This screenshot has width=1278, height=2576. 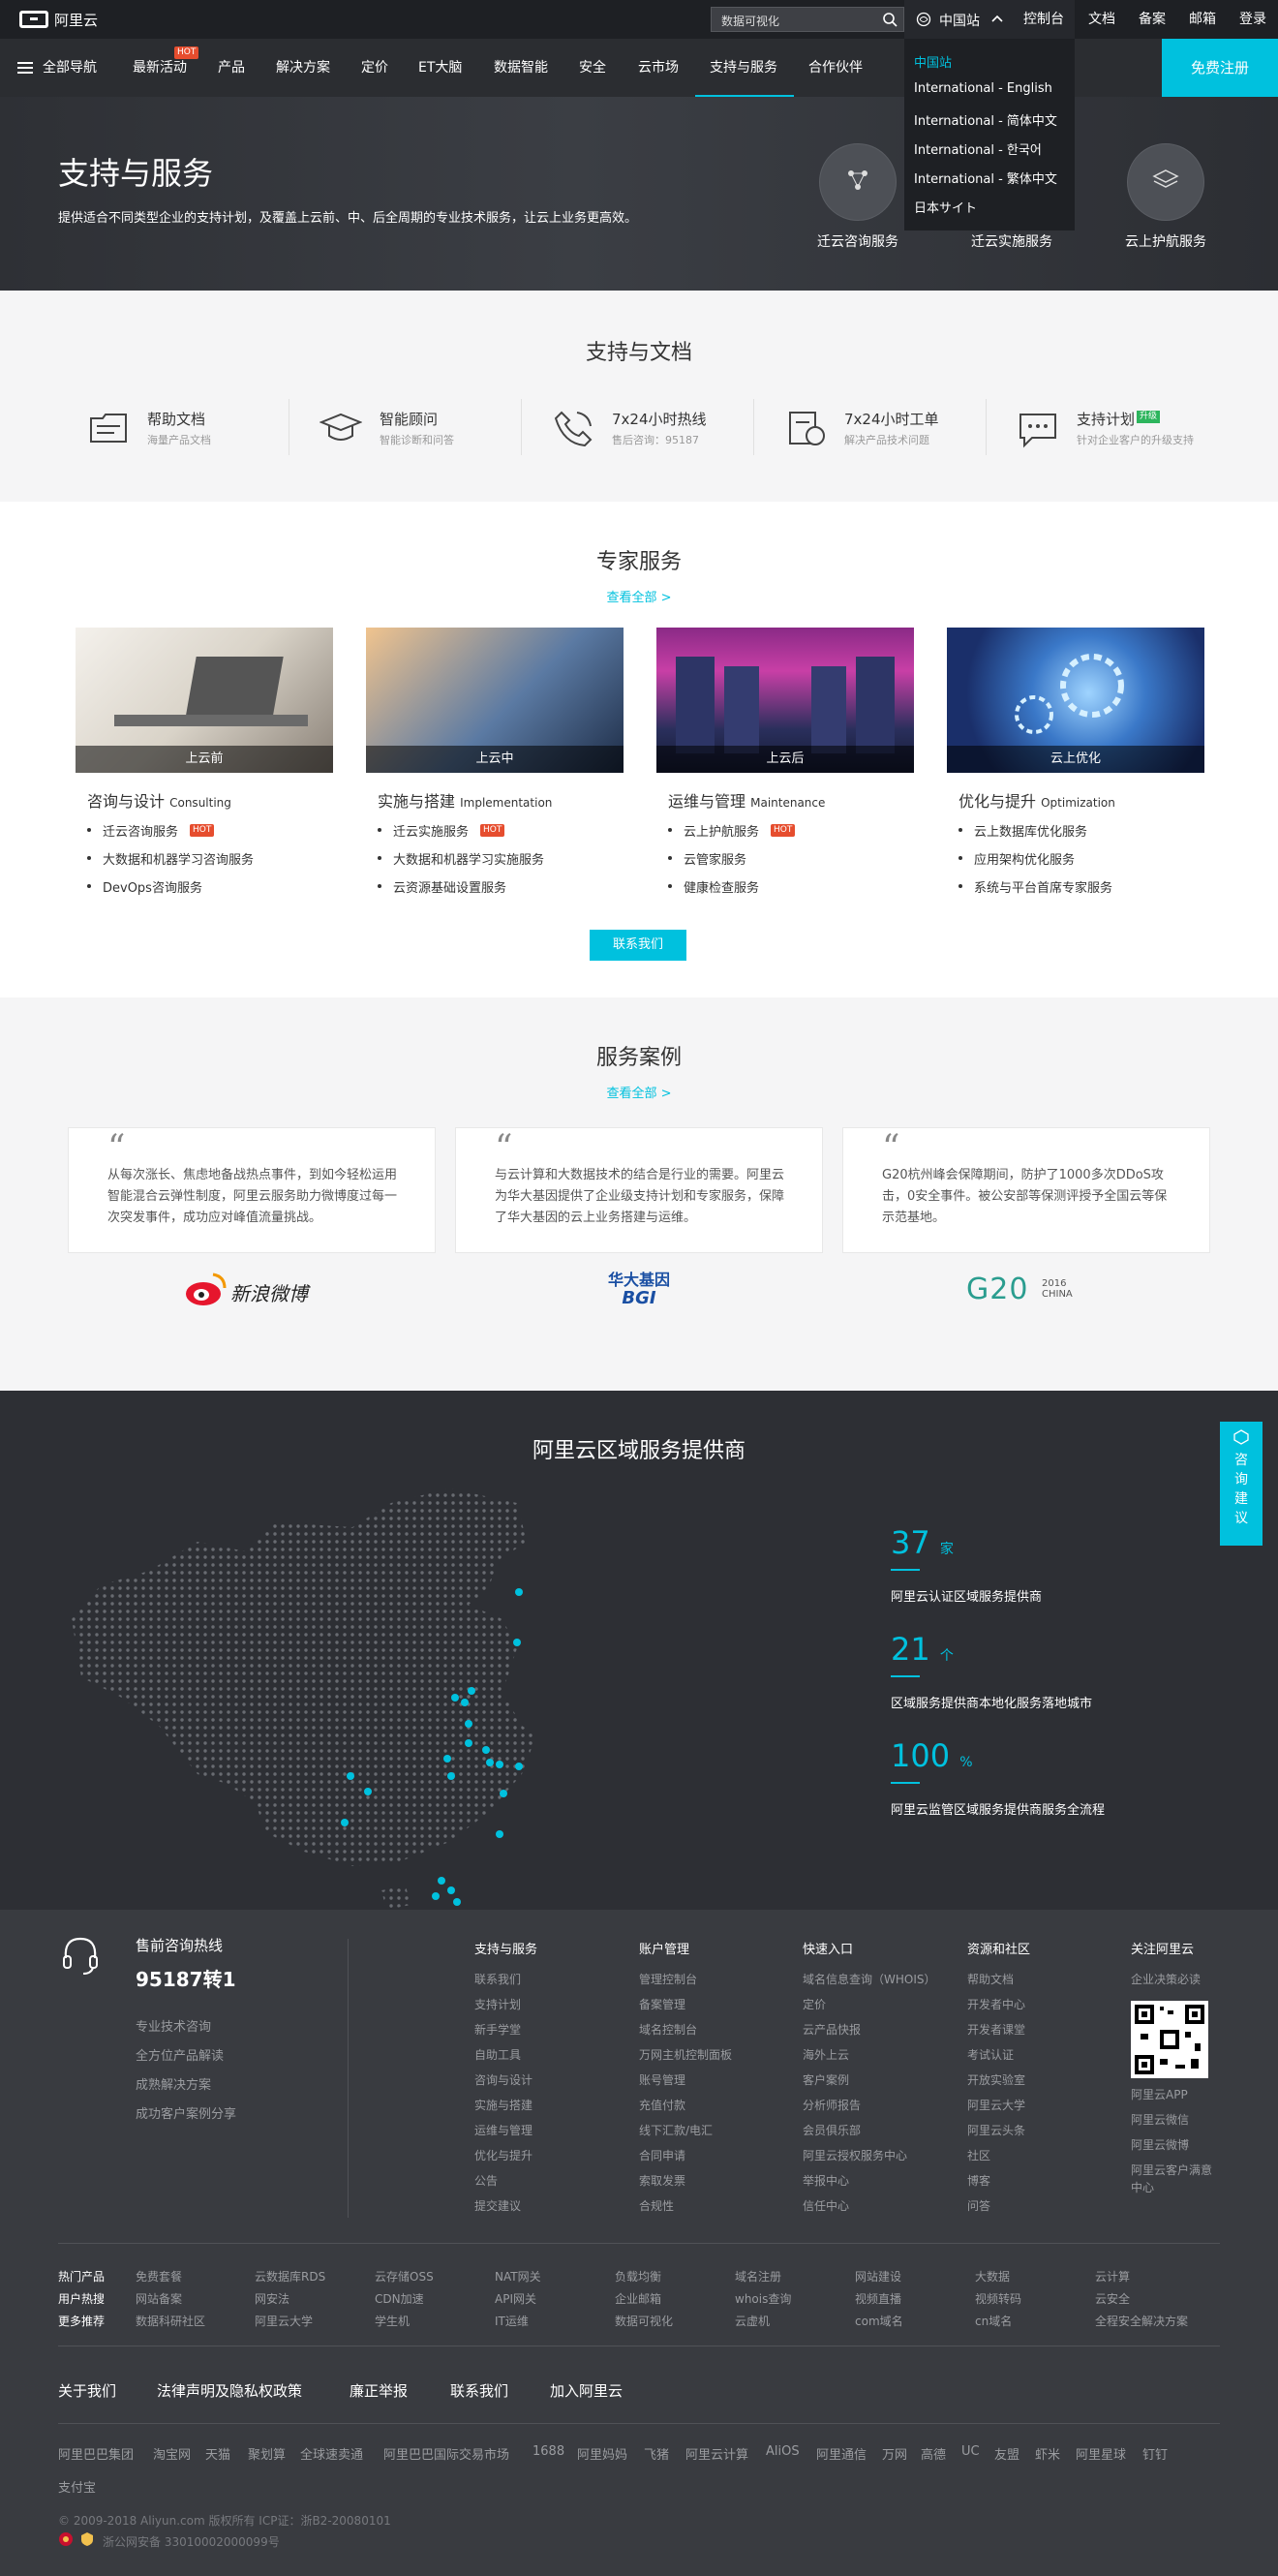 I want to click on footer-link: 域名控制台, so click(x=668, y=2029).